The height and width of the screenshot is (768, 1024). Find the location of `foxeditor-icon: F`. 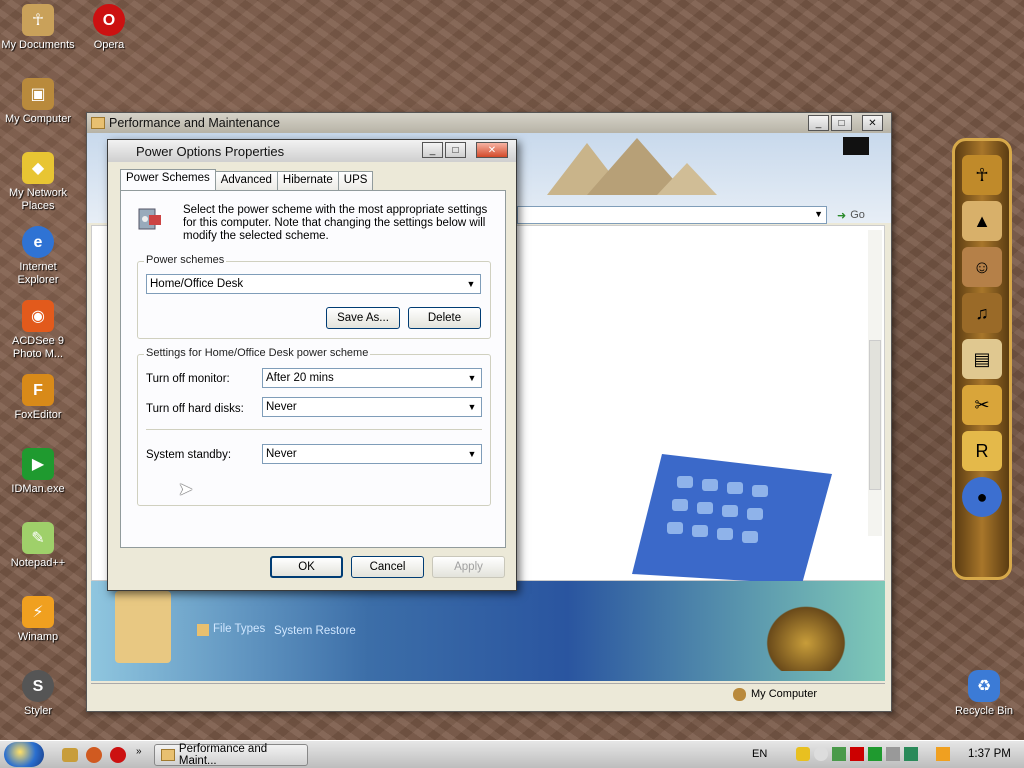

foxeditor-icon: F is located at coordinates (38, 390).